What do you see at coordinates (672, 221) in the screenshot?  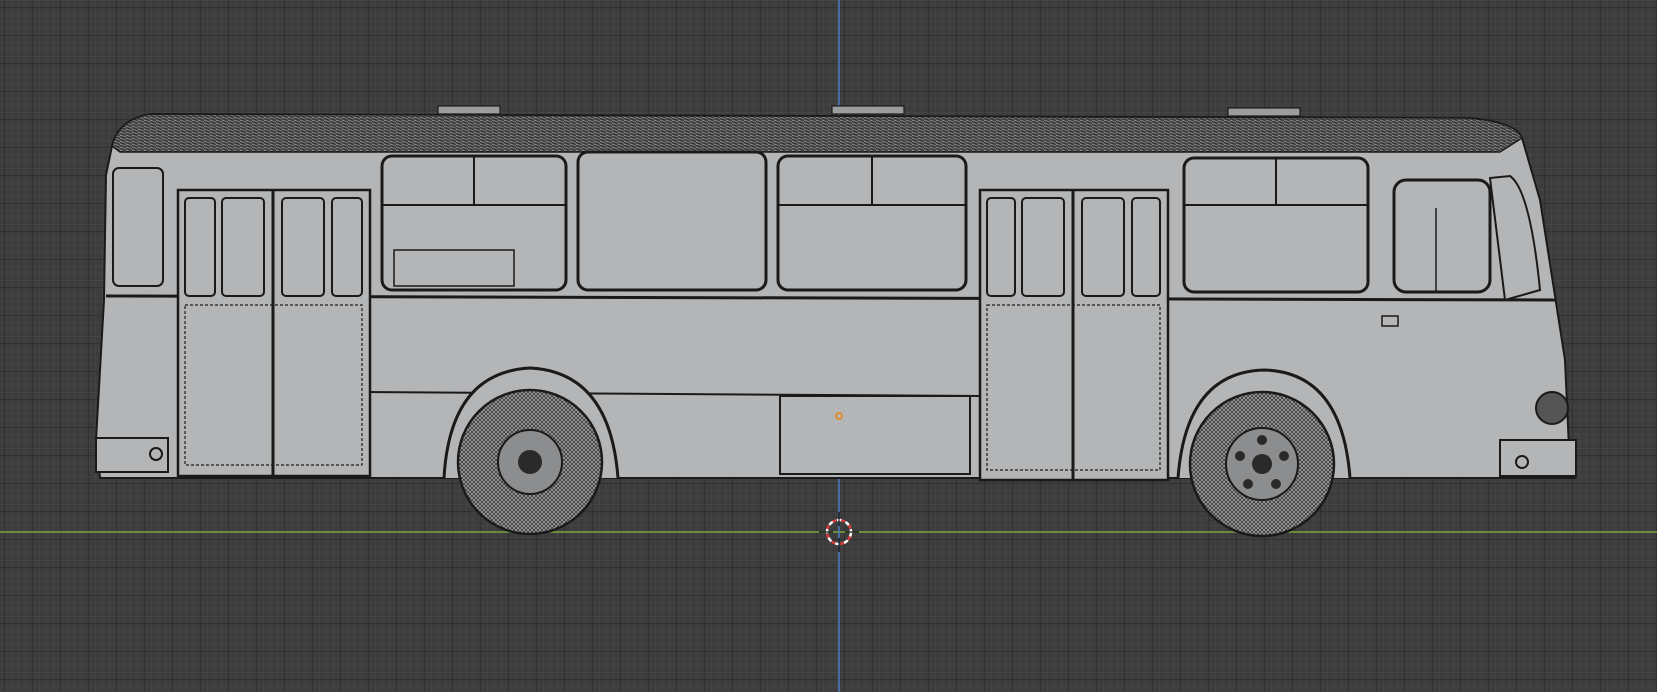 I see `side-window` at bounding box center [672, 221].